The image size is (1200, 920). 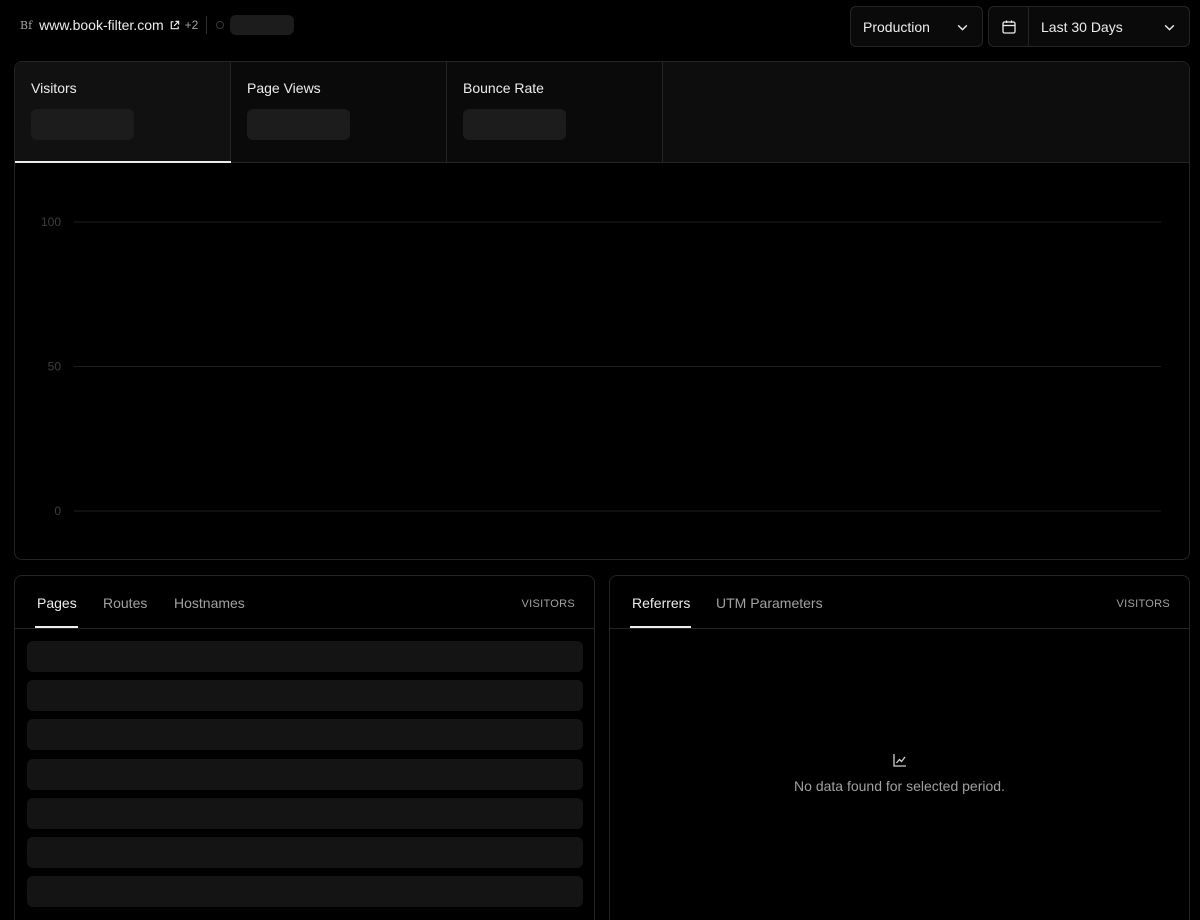 What do you see at coordinates (899, 786) in the screenshot?
I see `empty-state-message: No data found for selected period.` at bounding box center [899, 786].